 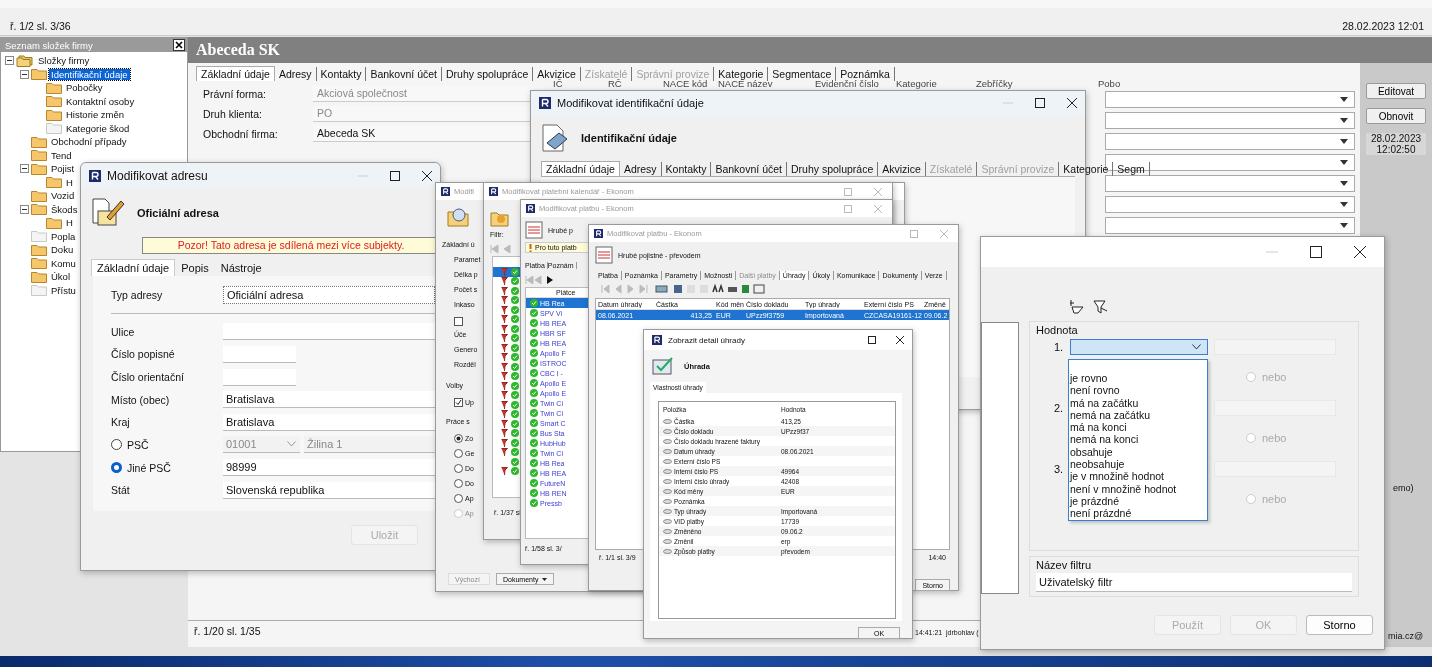 I want to click on column-header: IČ, so click(x=558, y=83).